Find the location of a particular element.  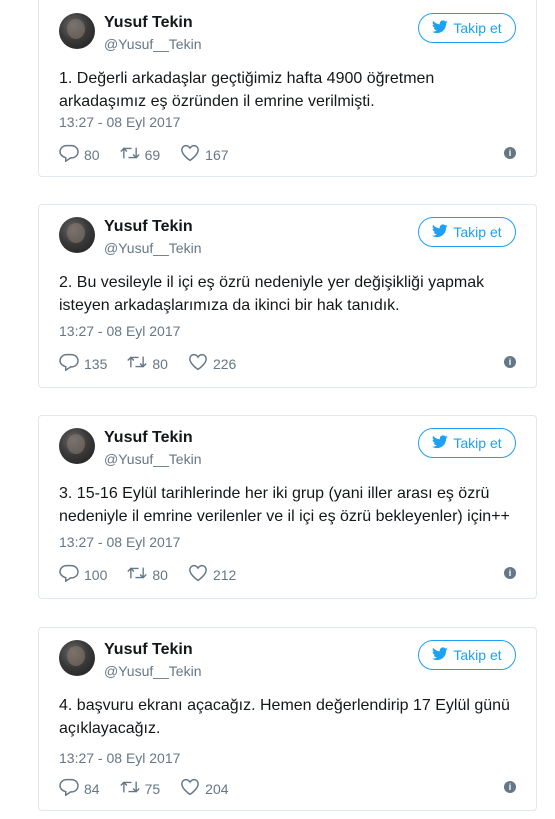

like-count: 212 is located at coordinates (224, 574).